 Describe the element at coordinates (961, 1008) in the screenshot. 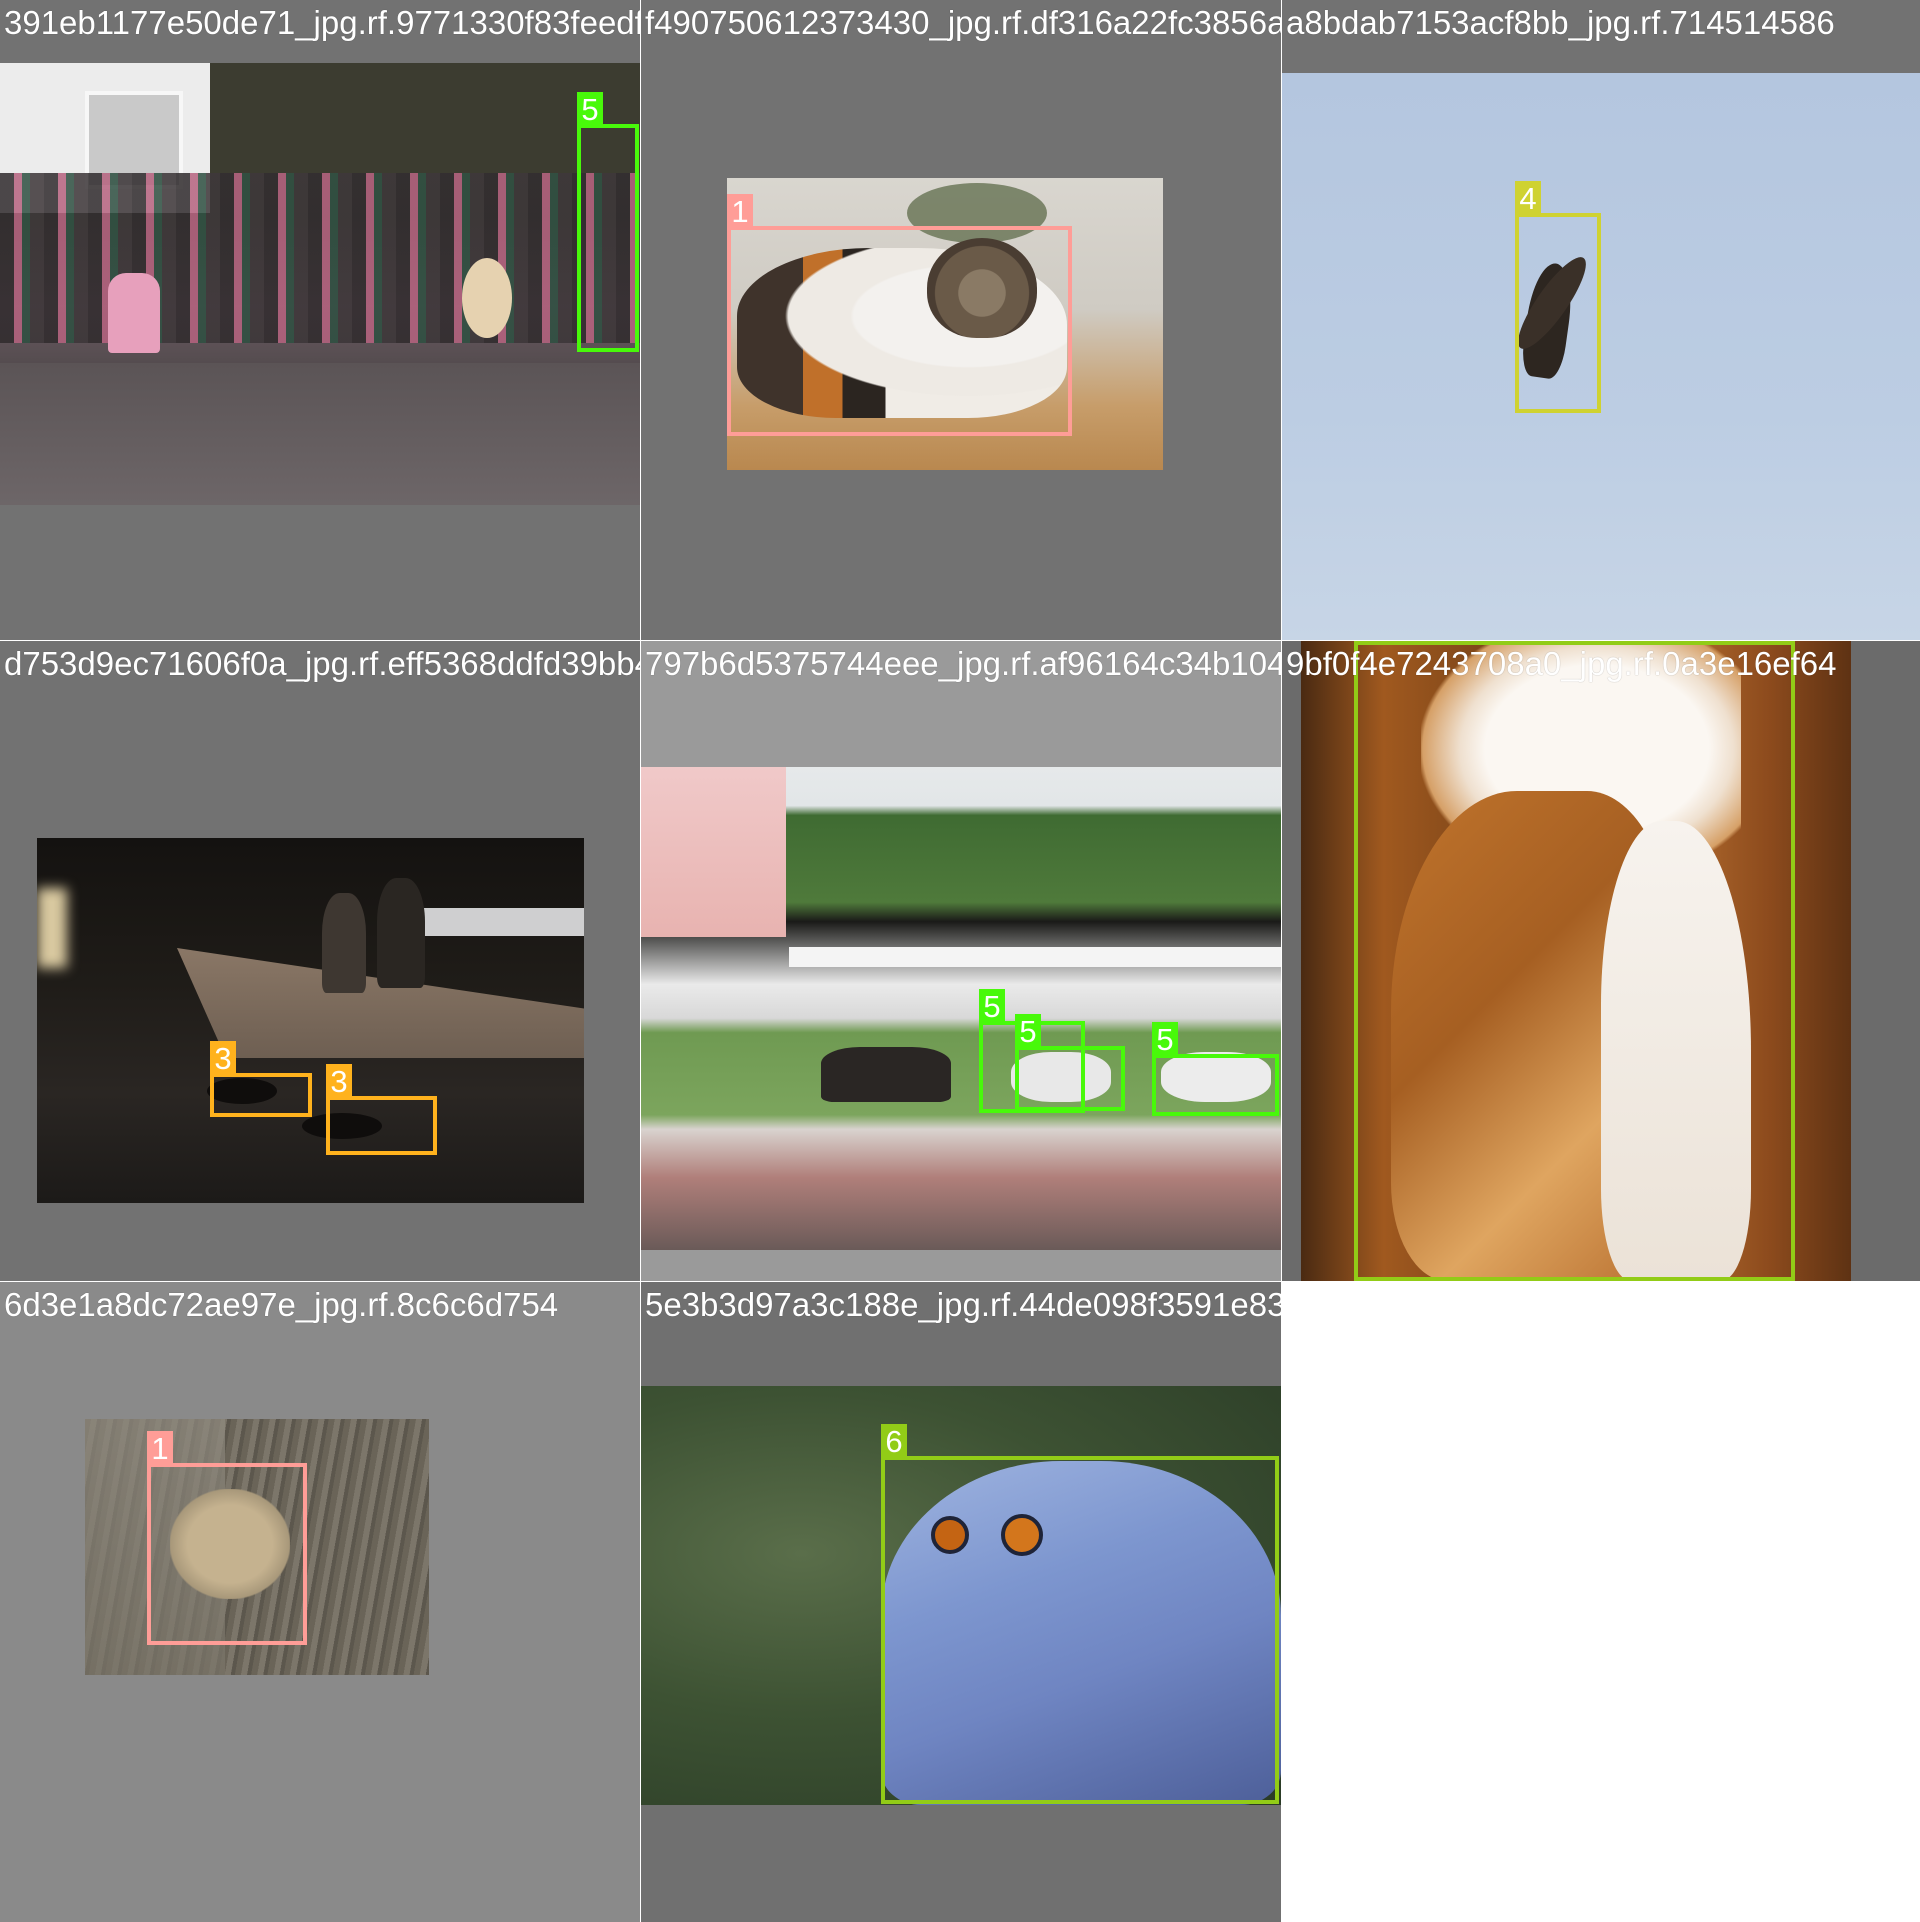

I see `photo-horse-race` at that location.